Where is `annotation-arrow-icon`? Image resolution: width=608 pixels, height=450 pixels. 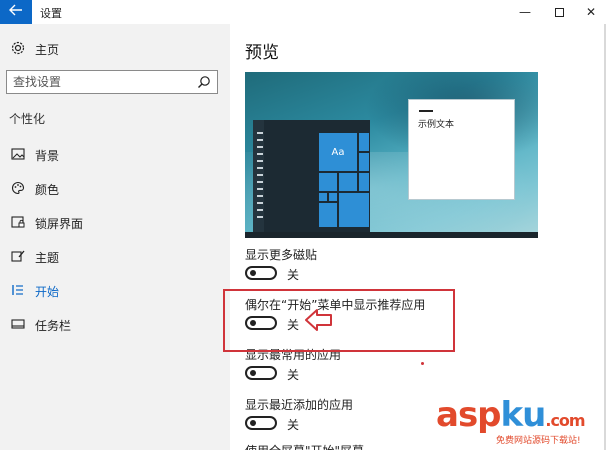
annotation-arrow-icon is located at coordinates (319, 320).